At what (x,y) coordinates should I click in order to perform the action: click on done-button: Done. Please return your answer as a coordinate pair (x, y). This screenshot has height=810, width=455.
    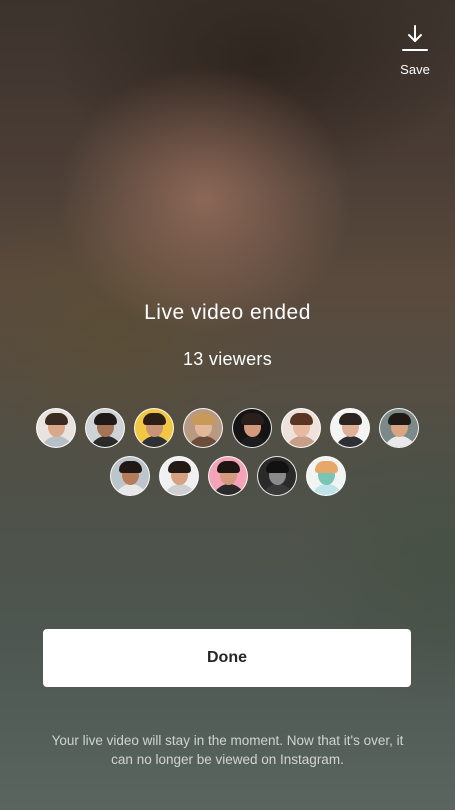
    Looking at the image, I should click on (227, 658).